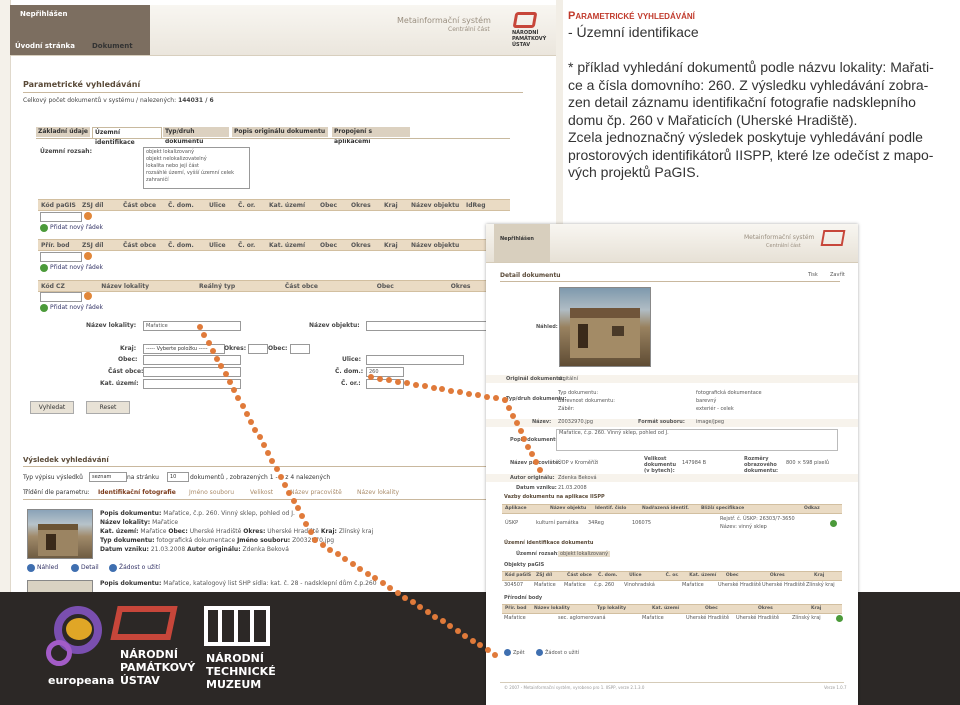  What do you see at coordinates (694, 463) in the screenshot?
I see `size-value: 147984 B` at bounding box center [694, 463].